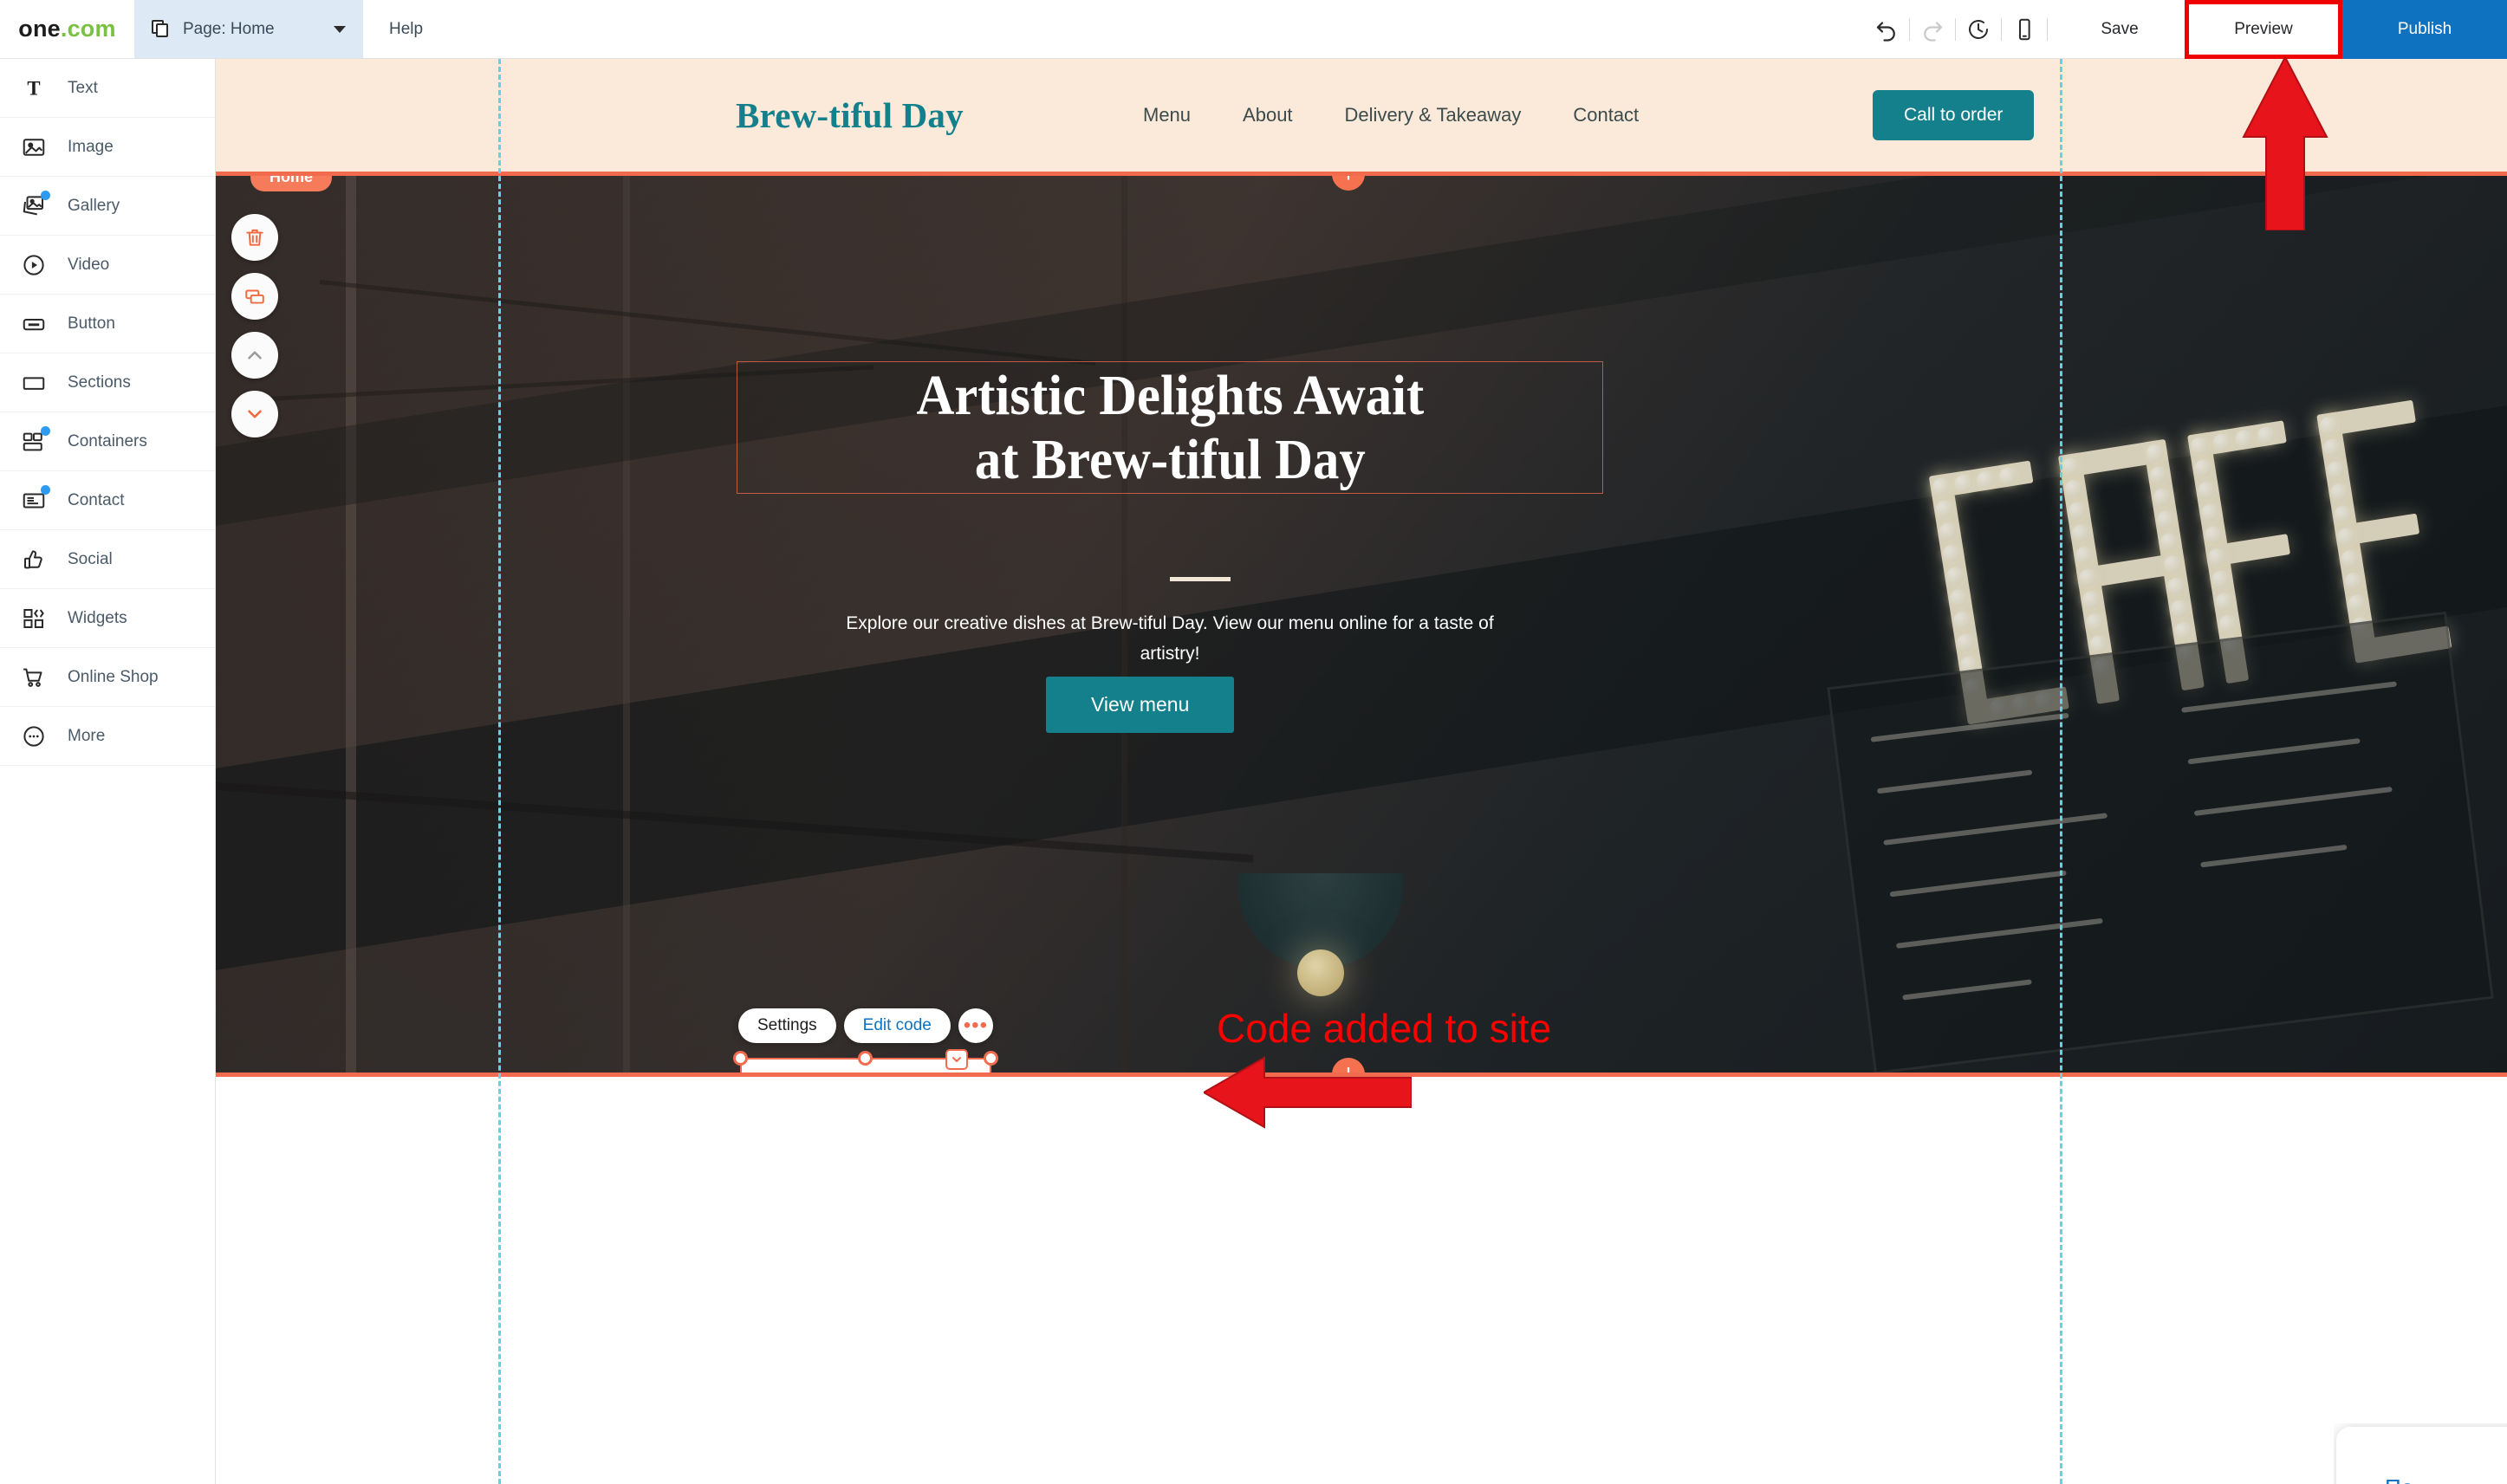 This screenshot has width=2507, height=1484. I want to click on sidebar-item-button: Button, so click(107, 324).